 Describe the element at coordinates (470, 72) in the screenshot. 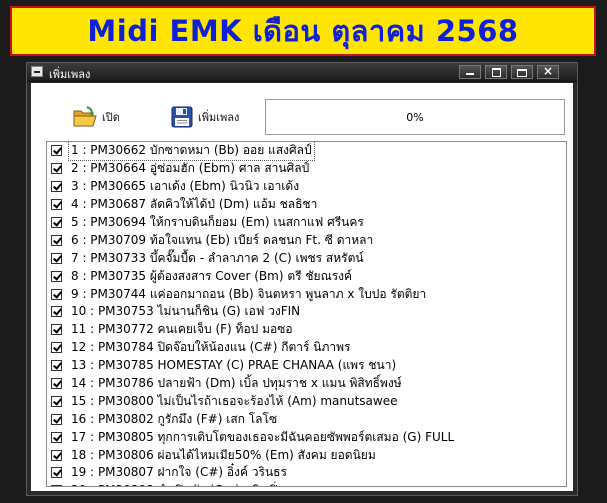

I see `minimize-button` at that location.